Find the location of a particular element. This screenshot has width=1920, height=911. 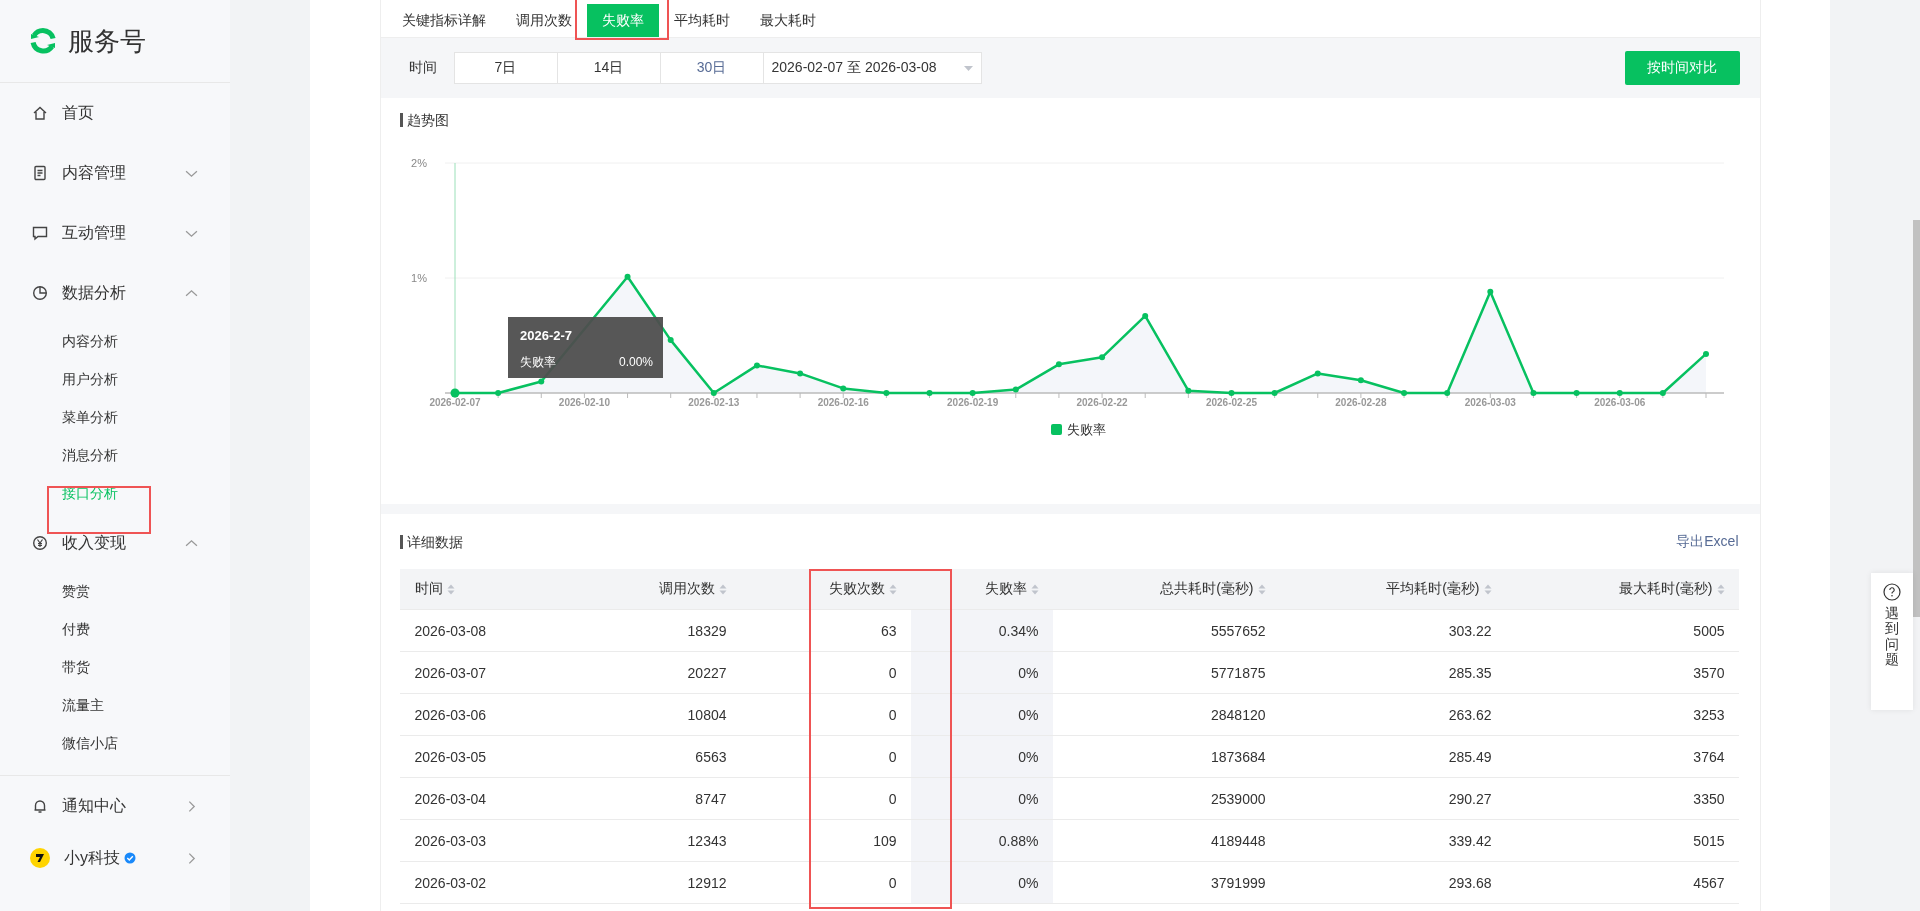

x-tick-label: 2026-02-28 is located at coordinates (1360, 402).